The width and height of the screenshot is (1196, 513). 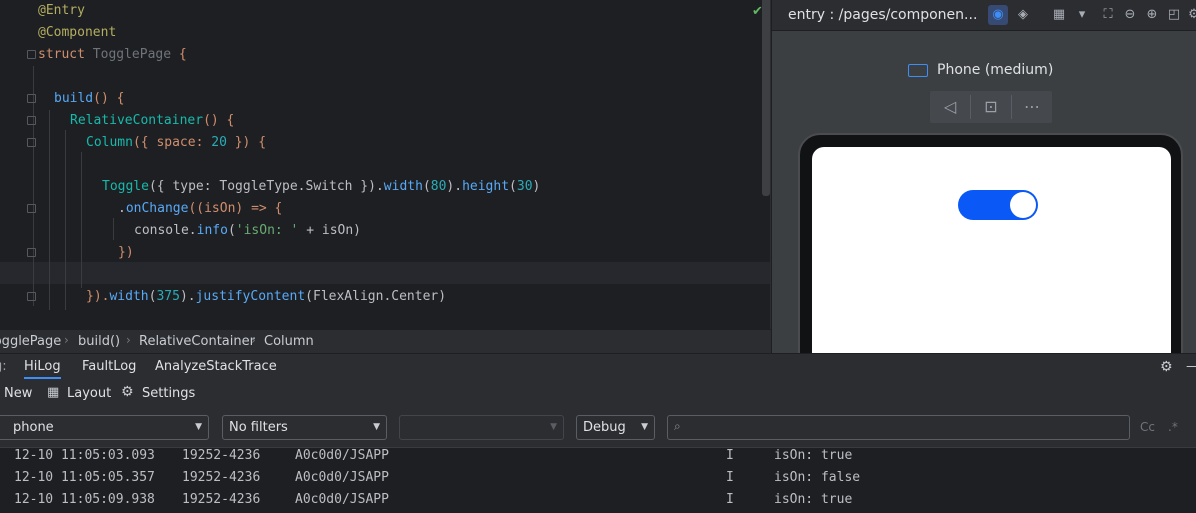 What do you see at coordinates (950, 107) in the screenshot?
I see `back-icon: ◁` at bounding box center [950, 107].